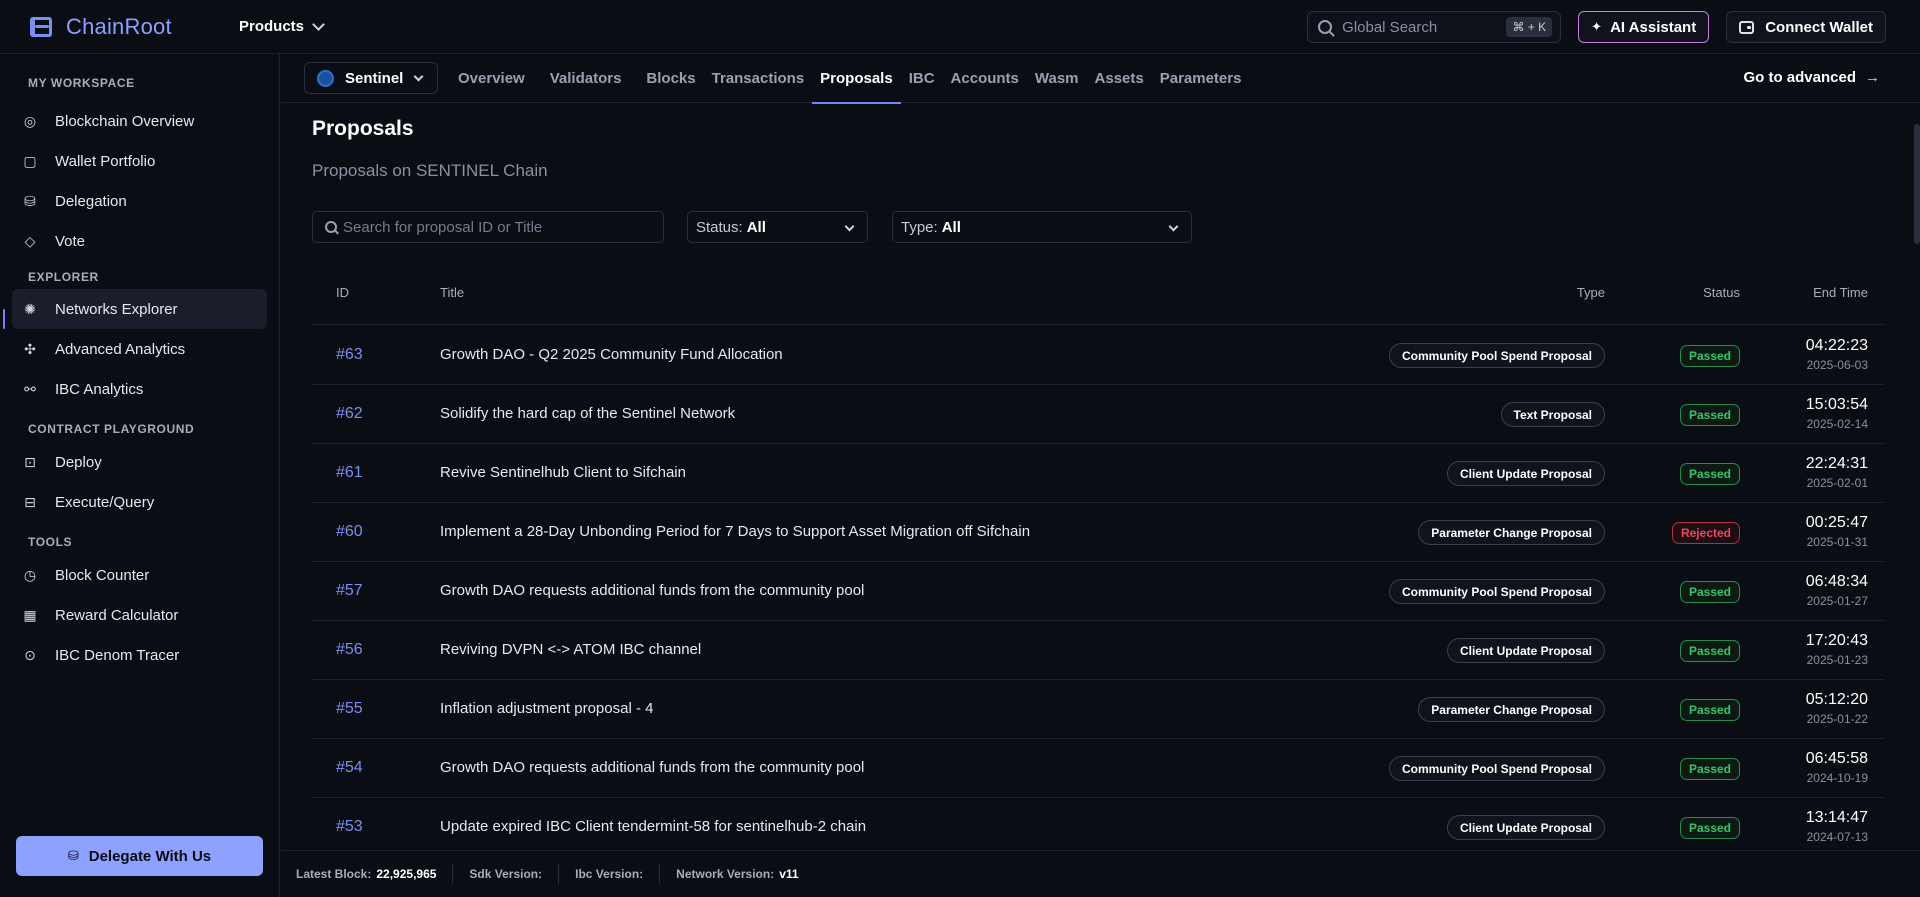 The image size is (1920, 897). Describe the element at coordinates (1042, 227) in the screenshot. I see `type-filter-select: Type: All` at that location.